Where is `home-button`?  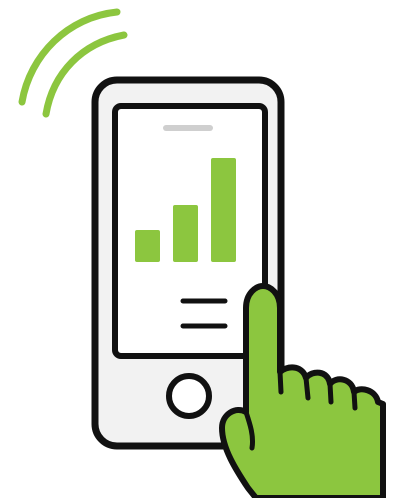
home-button is located at coordinates (189, 396).